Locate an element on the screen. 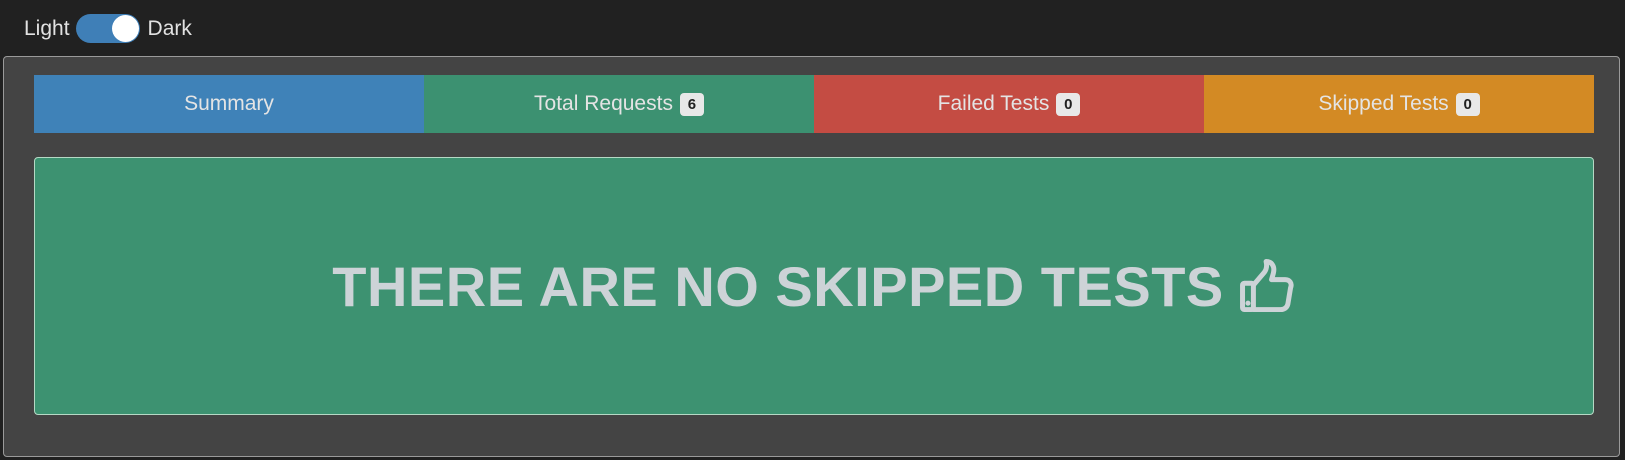 The height and width of the screenshot is (460, 1625). theme-light-label: Light is located at coordinates (47, 28).